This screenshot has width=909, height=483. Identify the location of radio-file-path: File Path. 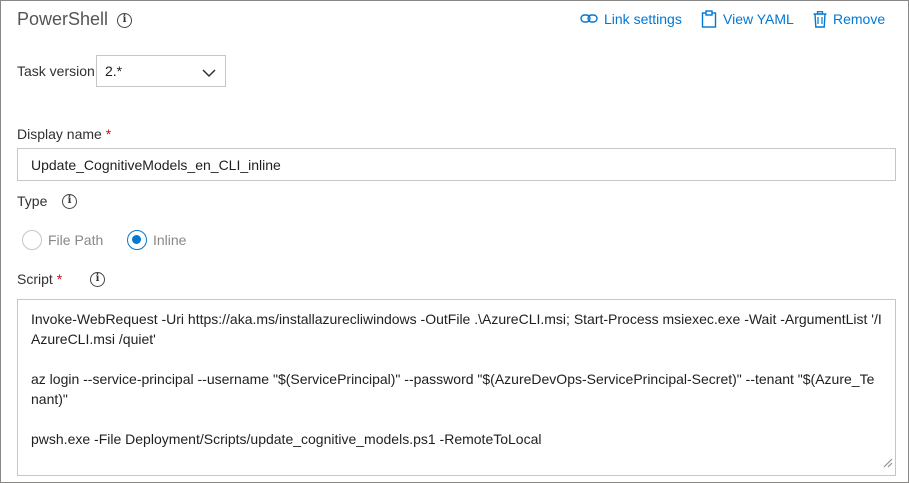
(62, 240).